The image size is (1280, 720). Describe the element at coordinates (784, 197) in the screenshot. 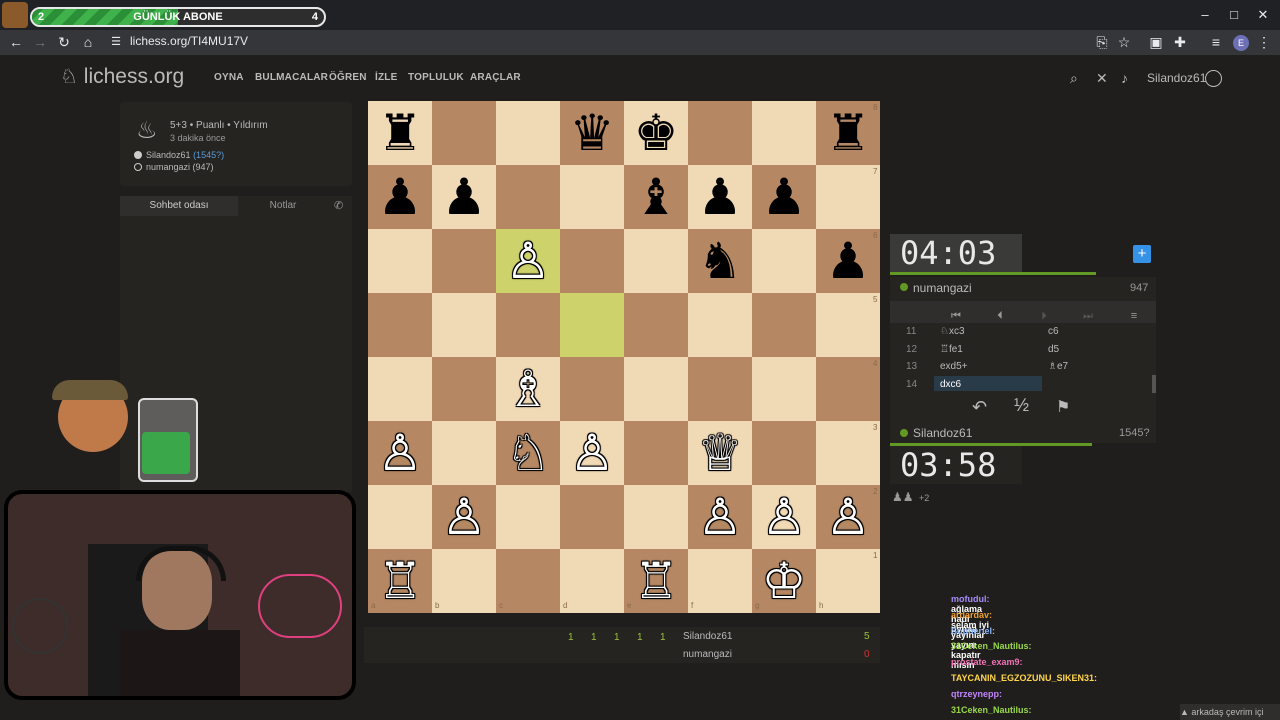

I see `piece-g7: ♟` at that location.